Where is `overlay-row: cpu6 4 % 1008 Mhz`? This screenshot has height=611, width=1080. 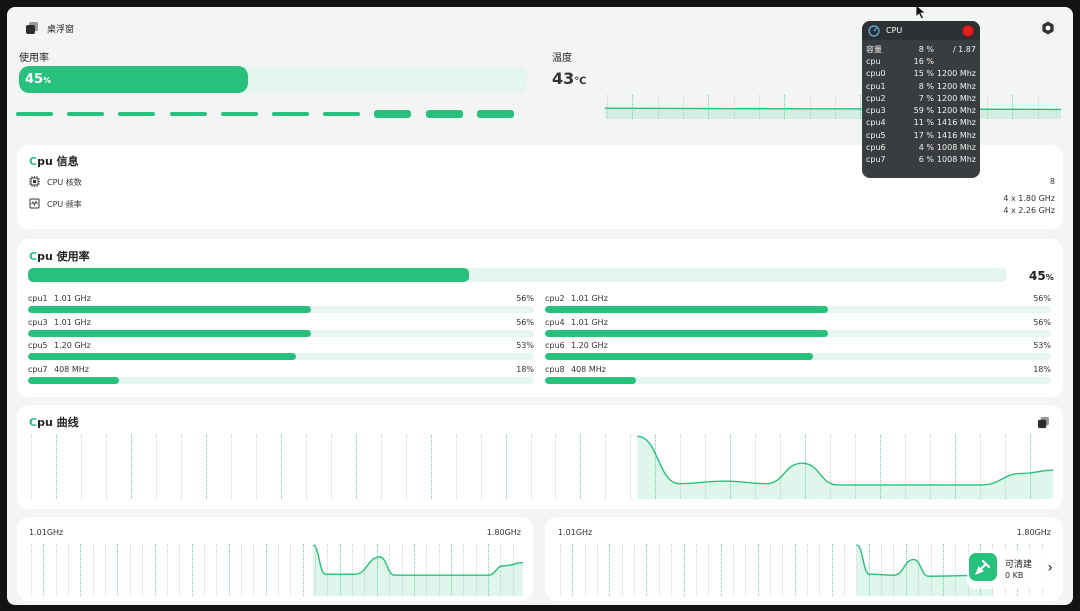
overlay-row: cpu6 4 % 1008 Mhz is located at coordinates (921, 147).